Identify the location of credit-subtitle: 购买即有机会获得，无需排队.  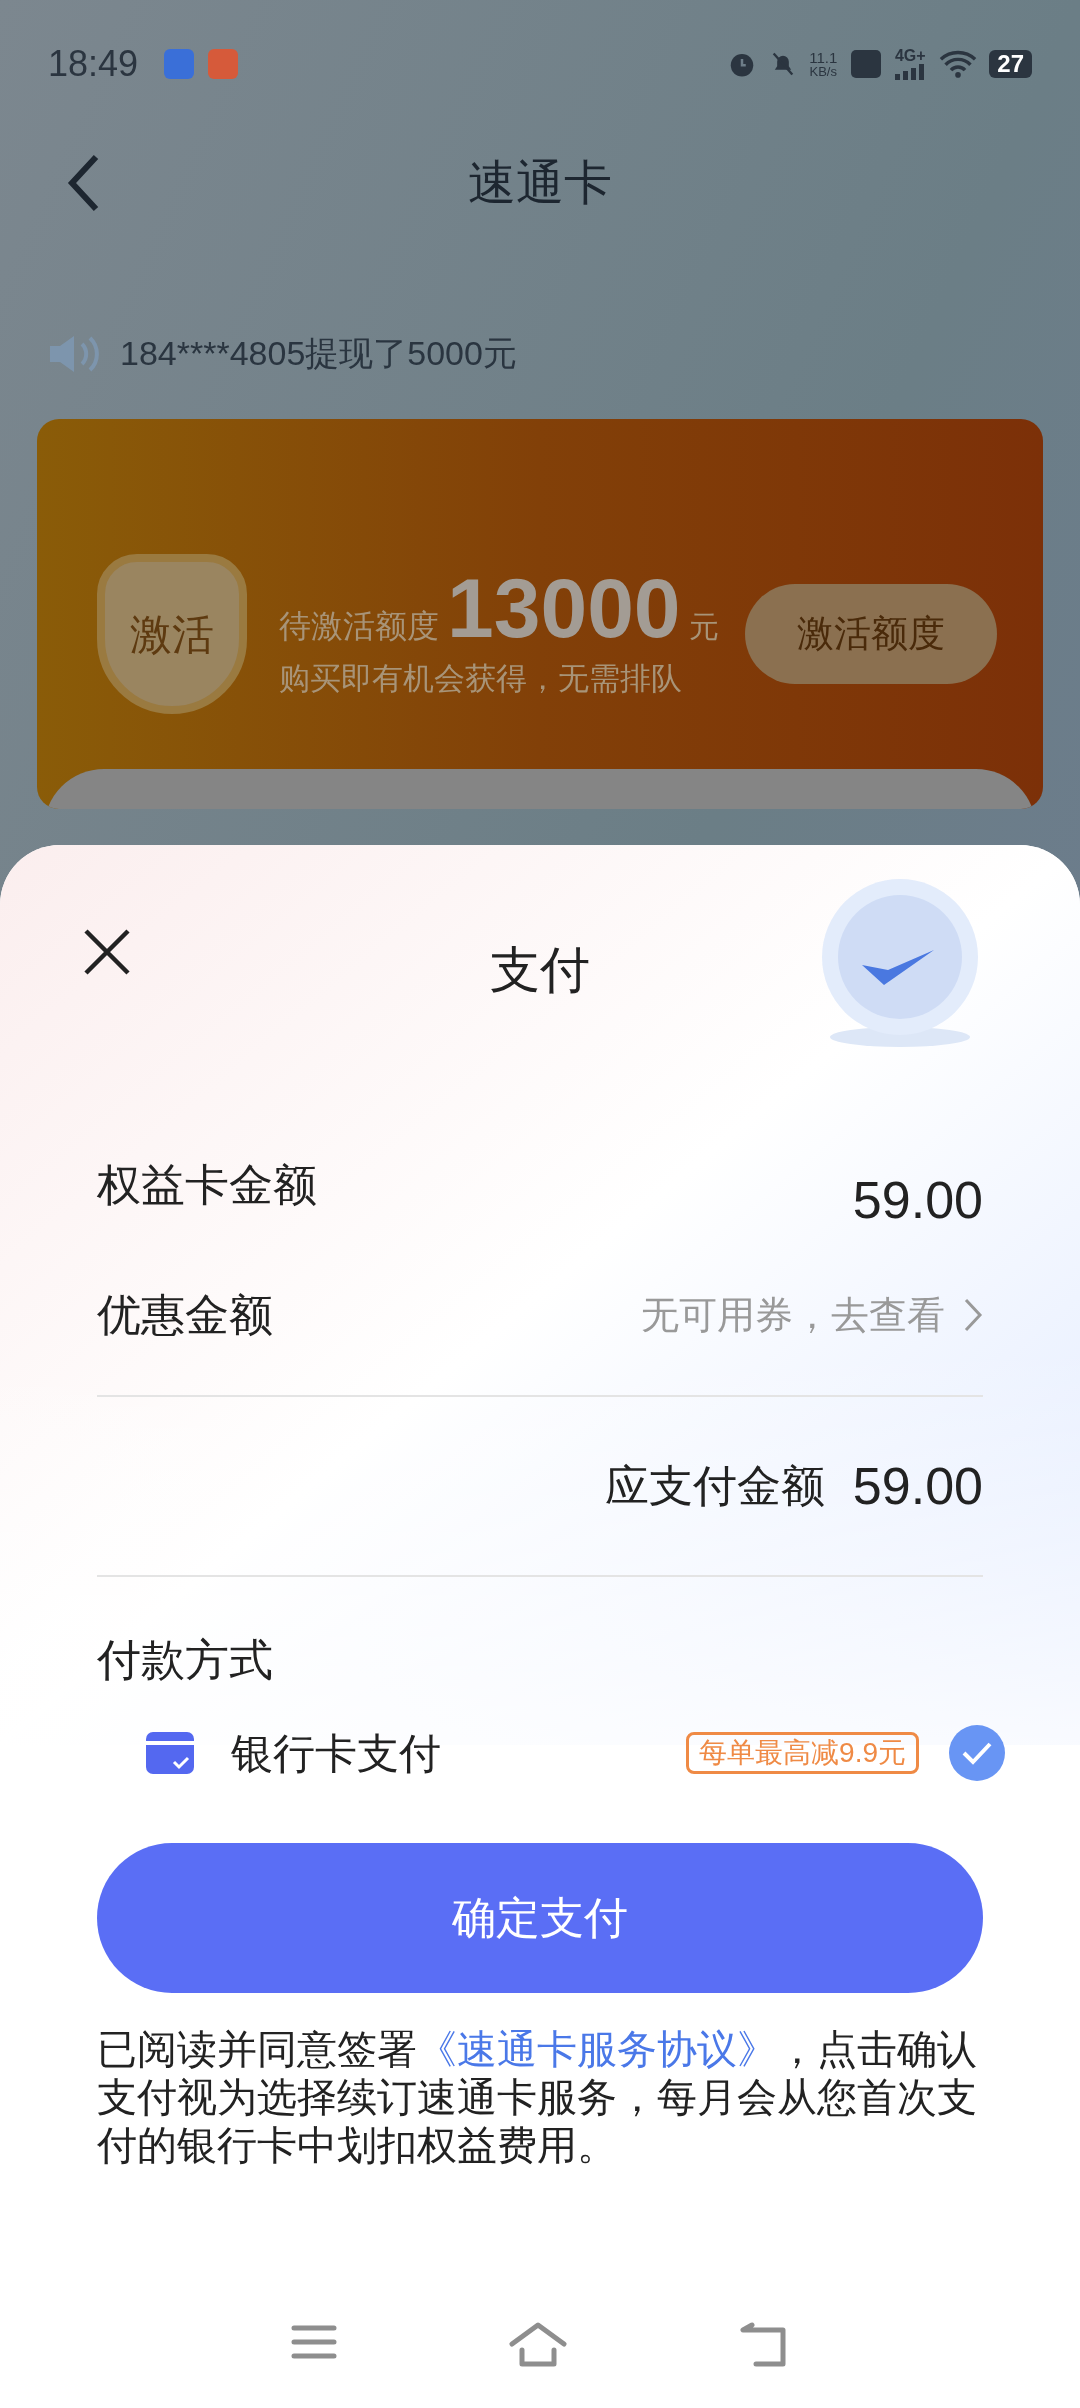
(481, 678).